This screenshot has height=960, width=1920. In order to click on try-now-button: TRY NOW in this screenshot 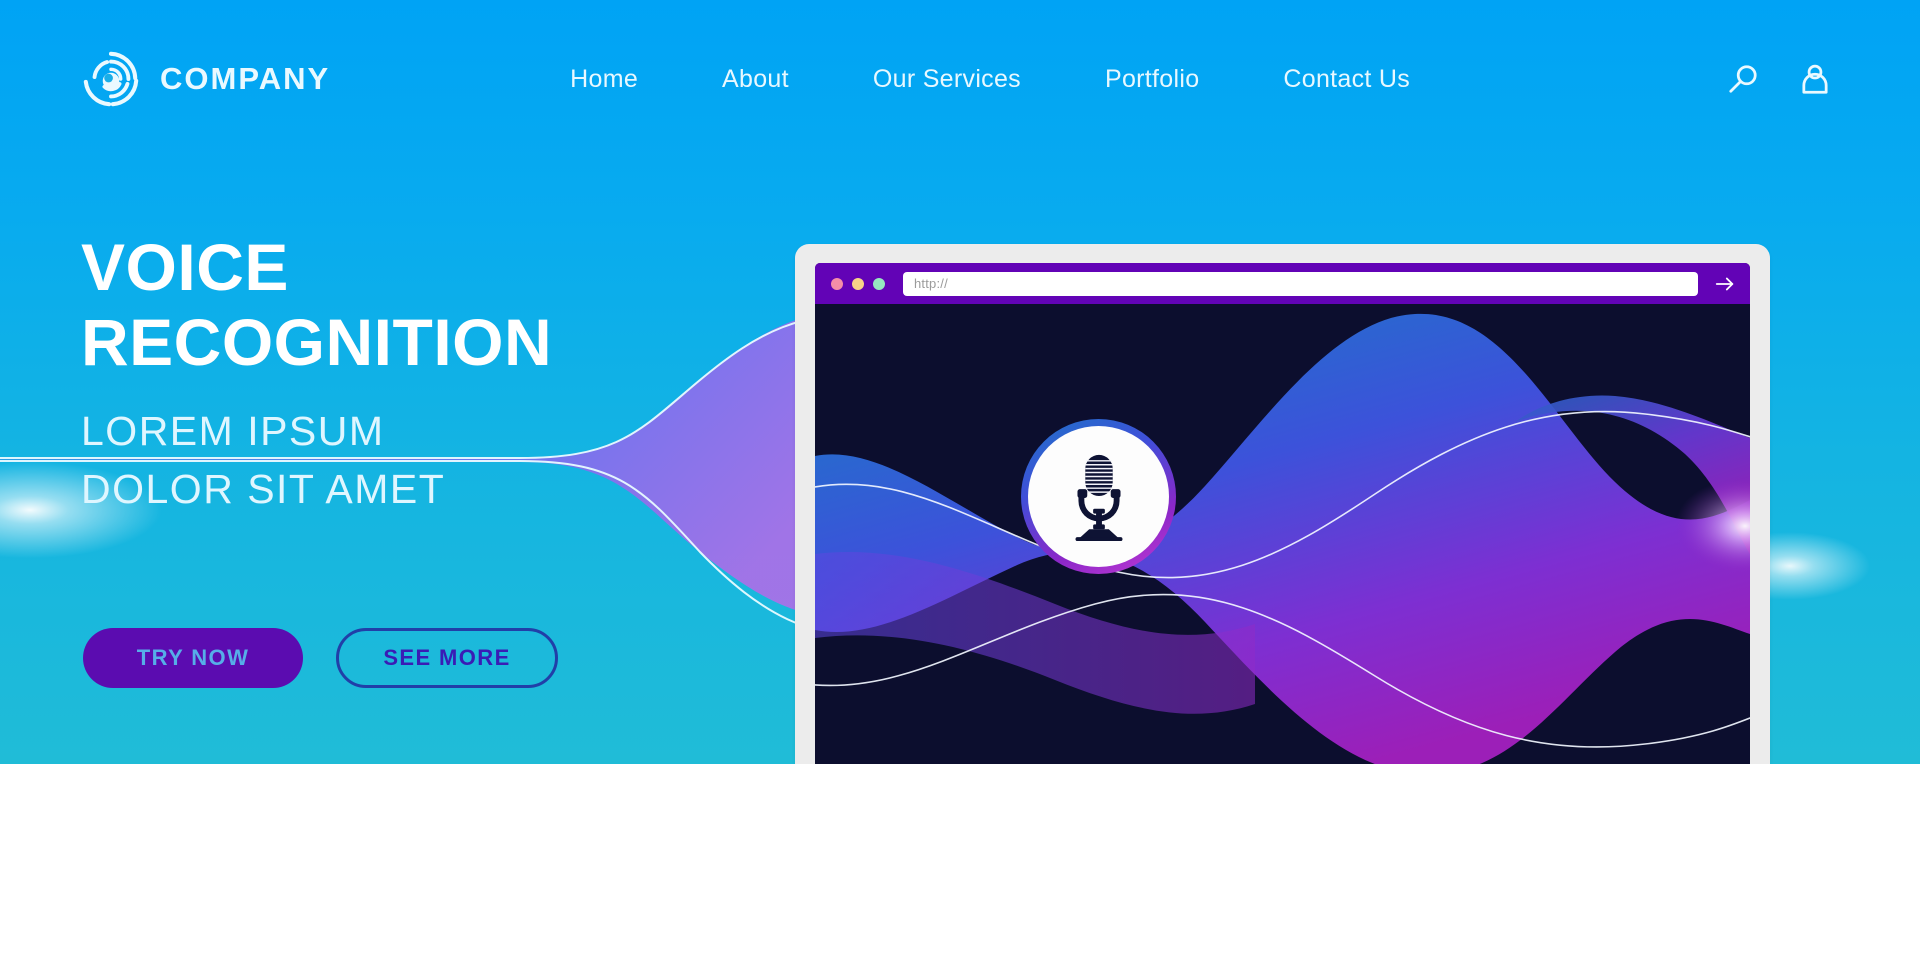, I will do `click(193, 658)`.